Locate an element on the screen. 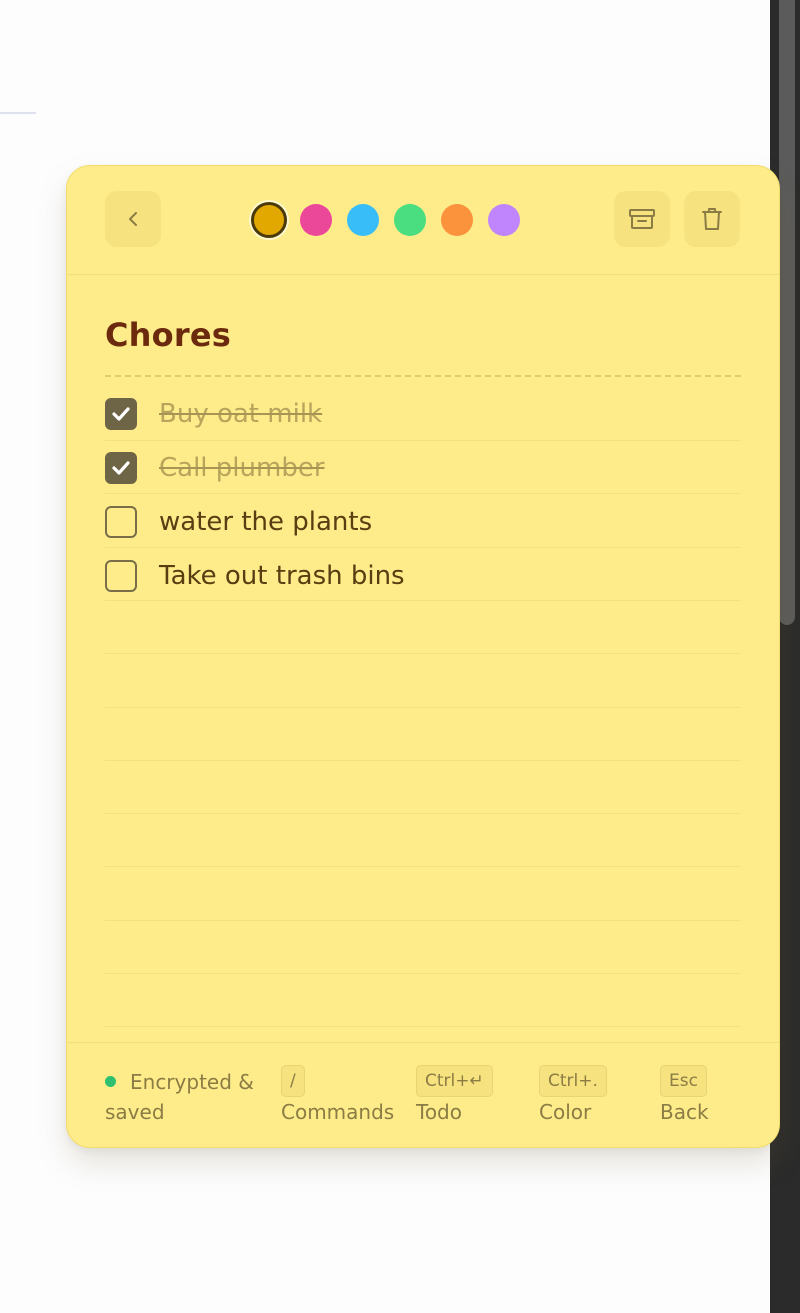 The image size is (800, 1313). todo-text: Buy oat milk is located at coordinates (240, 414).